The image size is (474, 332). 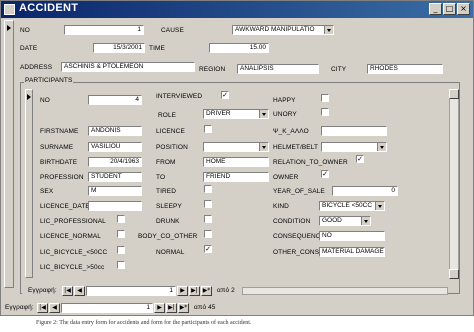 What do you see at coordinates (239, 48) in the screenshot?
I see `time-field: 15.00` at bounding box center [239, 48].